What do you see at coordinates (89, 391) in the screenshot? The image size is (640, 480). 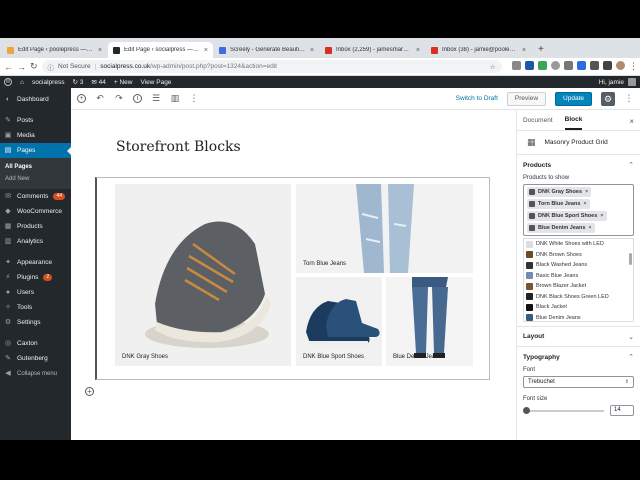 I see `add-block-button: +` at bounding box center [89, 391].